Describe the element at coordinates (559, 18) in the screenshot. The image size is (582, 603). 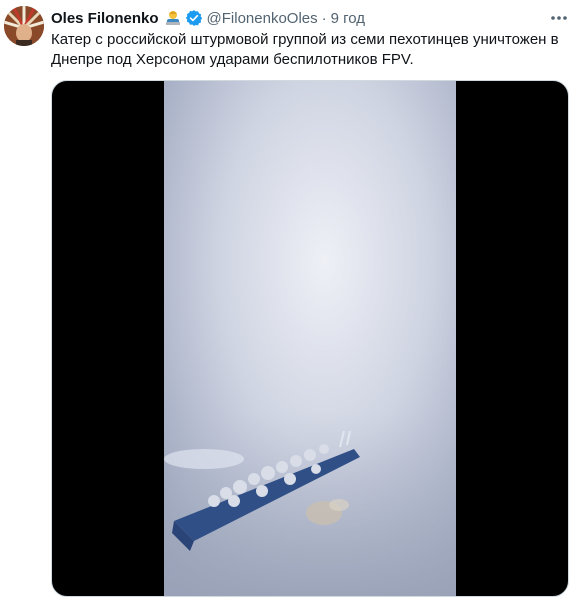
I see `more-horizontal-icon` at that location.